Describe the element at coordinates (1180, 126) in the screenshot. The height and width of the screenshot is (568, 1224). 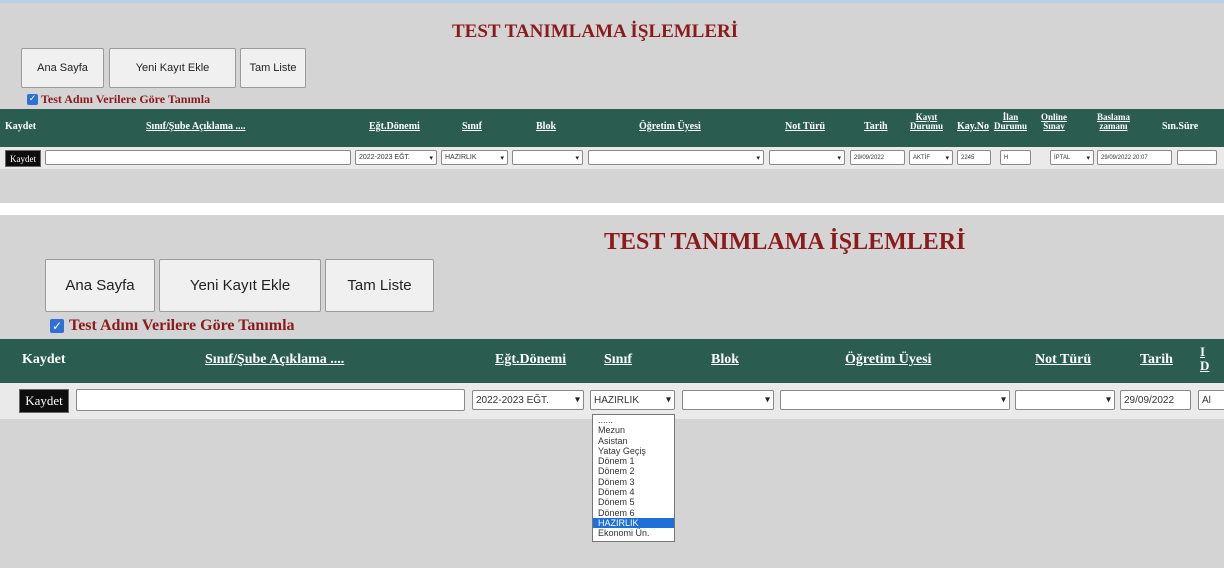
I see `col-sin-suresi: Sın.Süre` at that location.